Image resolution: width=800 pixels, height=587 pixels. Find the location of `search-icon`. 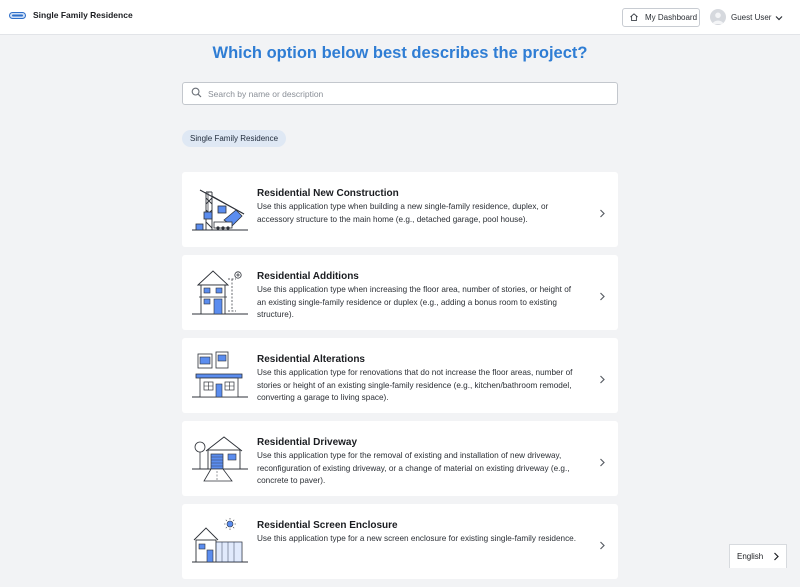

search-icon is located at coordinates (196, 94).